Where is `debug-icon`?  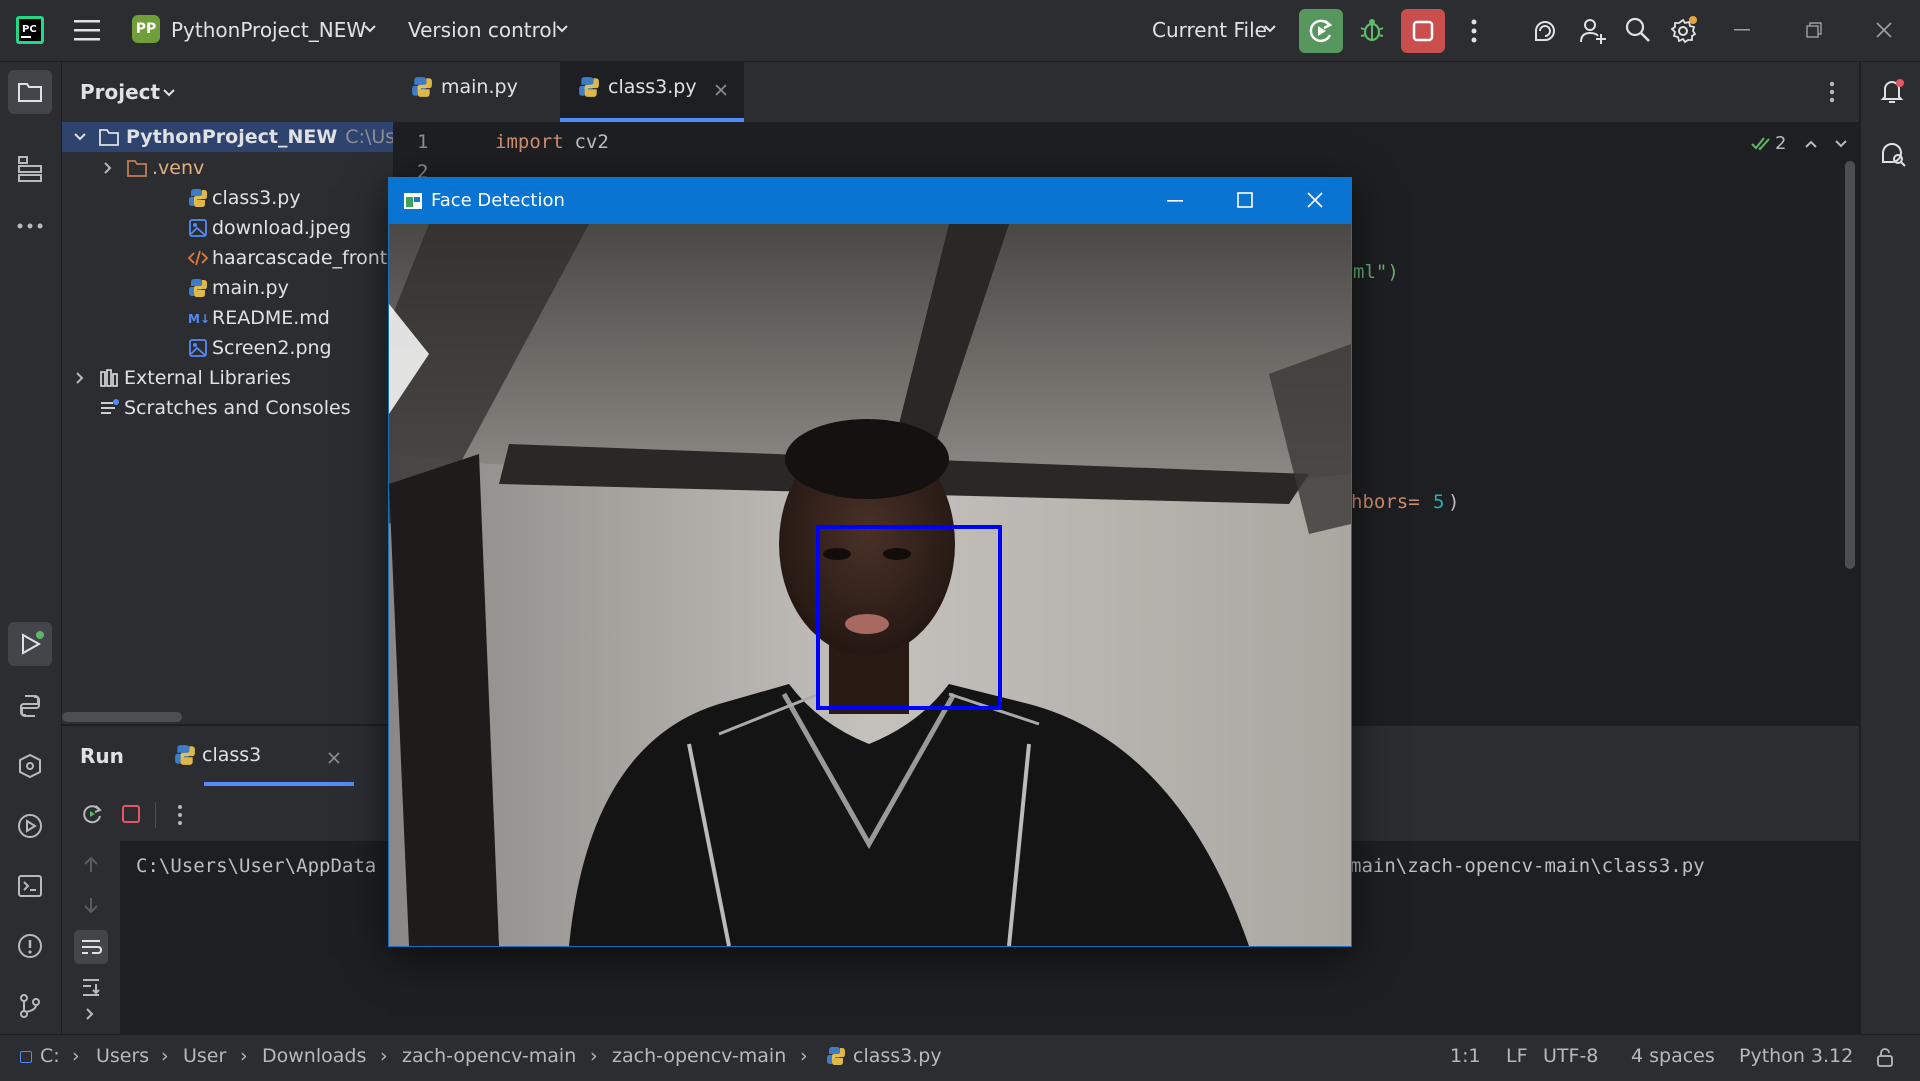 debug-icon is located at coordinates (1372, 30).